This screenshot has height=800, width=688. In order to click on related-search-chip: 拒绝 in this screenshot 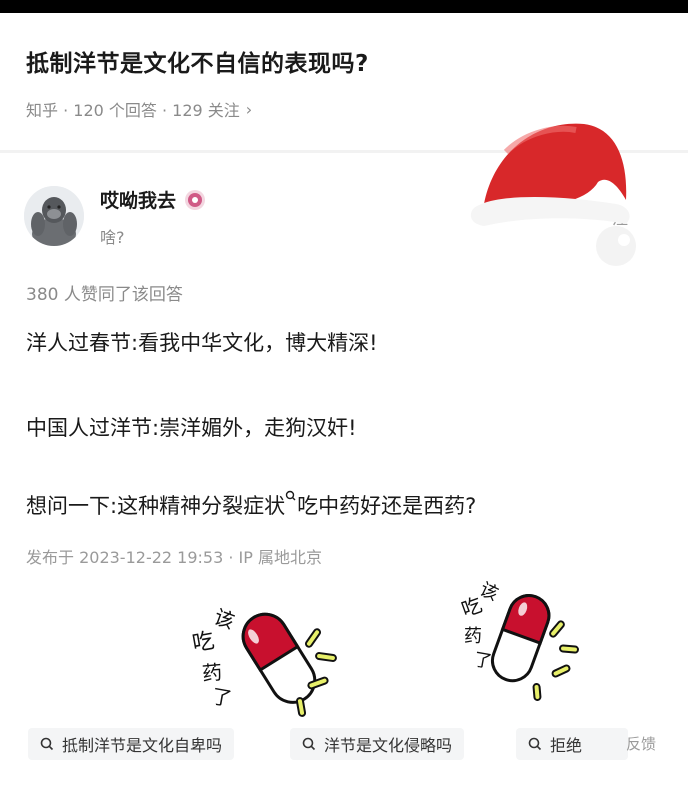, I will do `click(572, 744)`.